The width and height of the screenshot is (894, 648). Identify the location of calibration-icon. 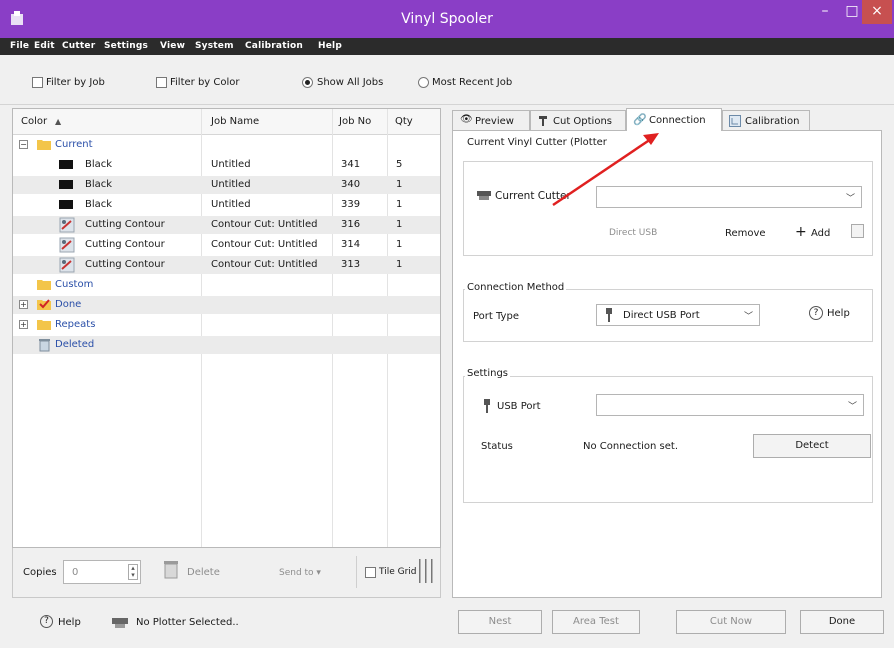
(735, 121).